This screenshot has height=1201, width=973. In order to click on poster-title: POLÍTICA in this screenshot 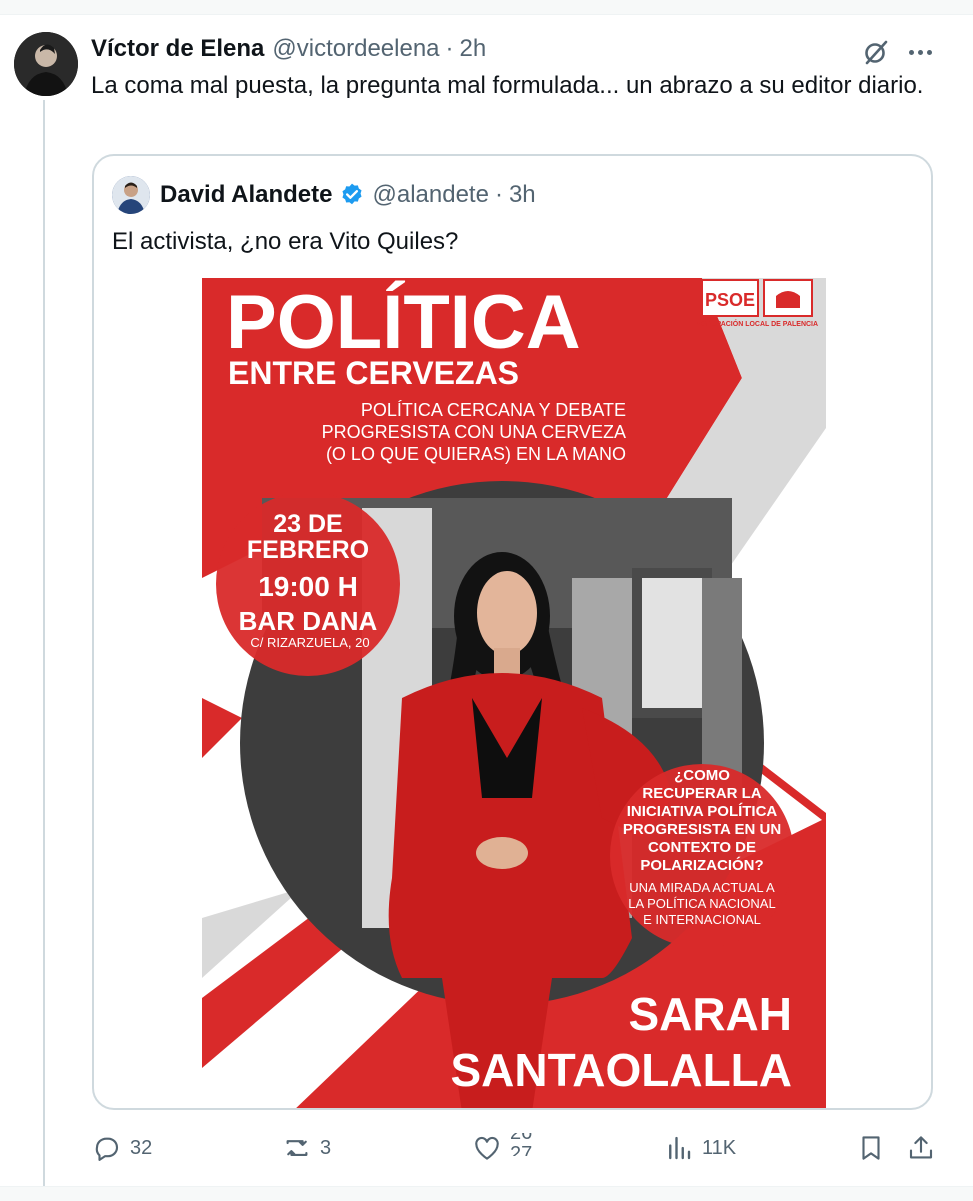, I will do `click(403, 322)`.